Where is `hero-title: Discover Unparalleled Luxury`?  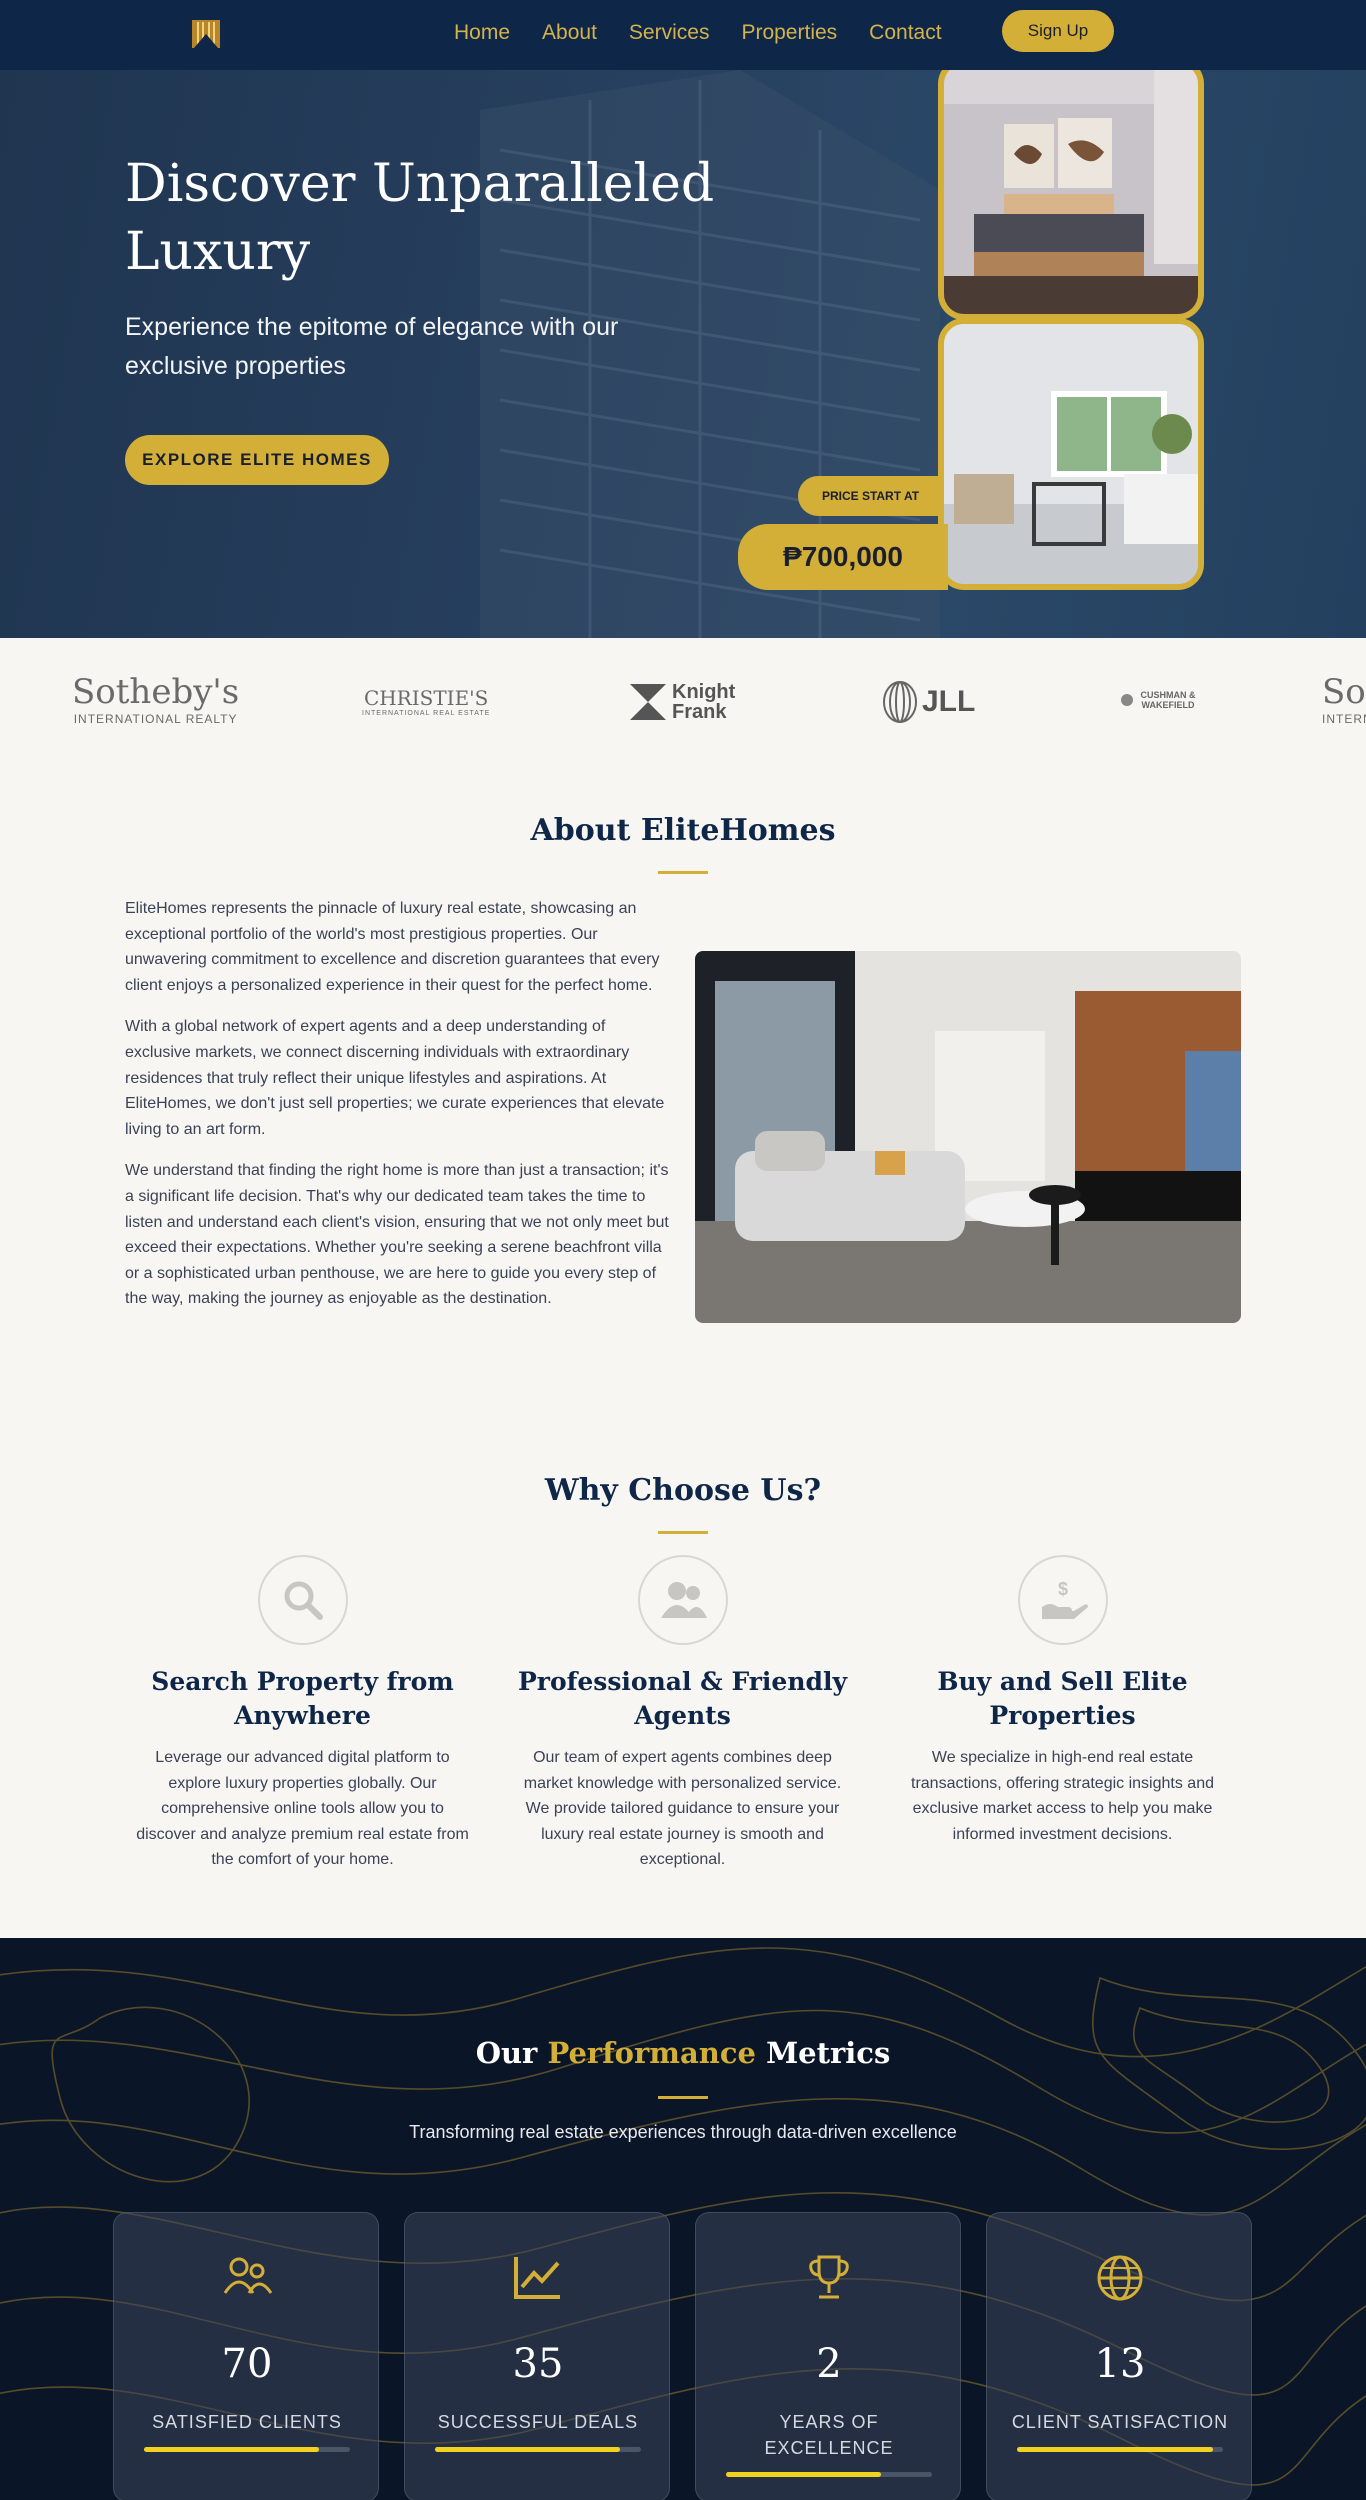
hero-title: Discover Unparalleled Luxury is located at coordinates (420, 218).